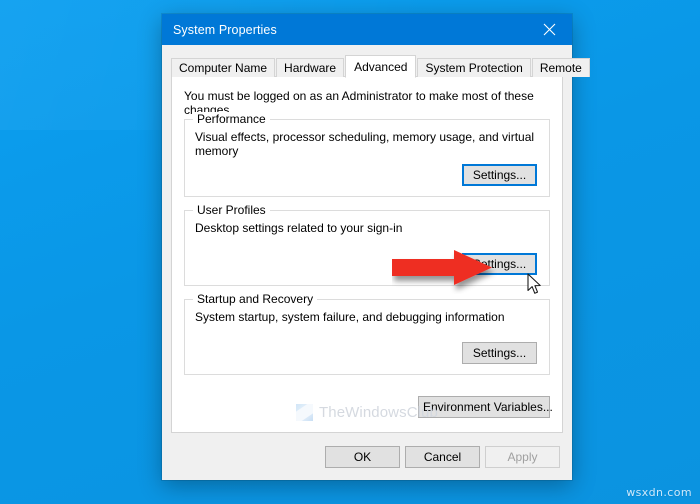 The height and width of the screenshot is (504, 700). I want to click on group-user-profiles-description: Desktop settings related to your sign-in, so click(299, 228).